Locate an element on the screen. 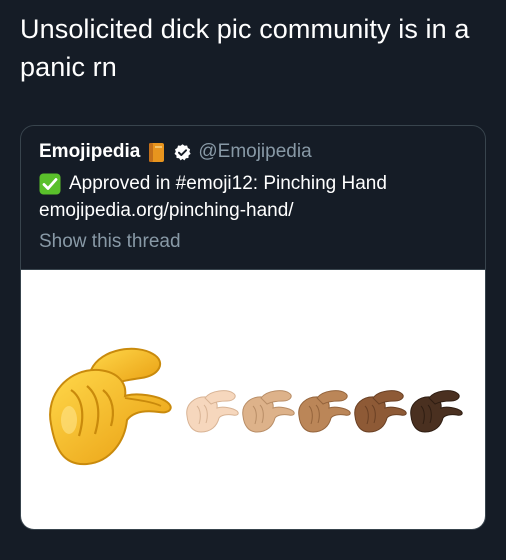 This screenshot has width=506, height=560. verified-badge-icon is located at coordinates (182, 152).